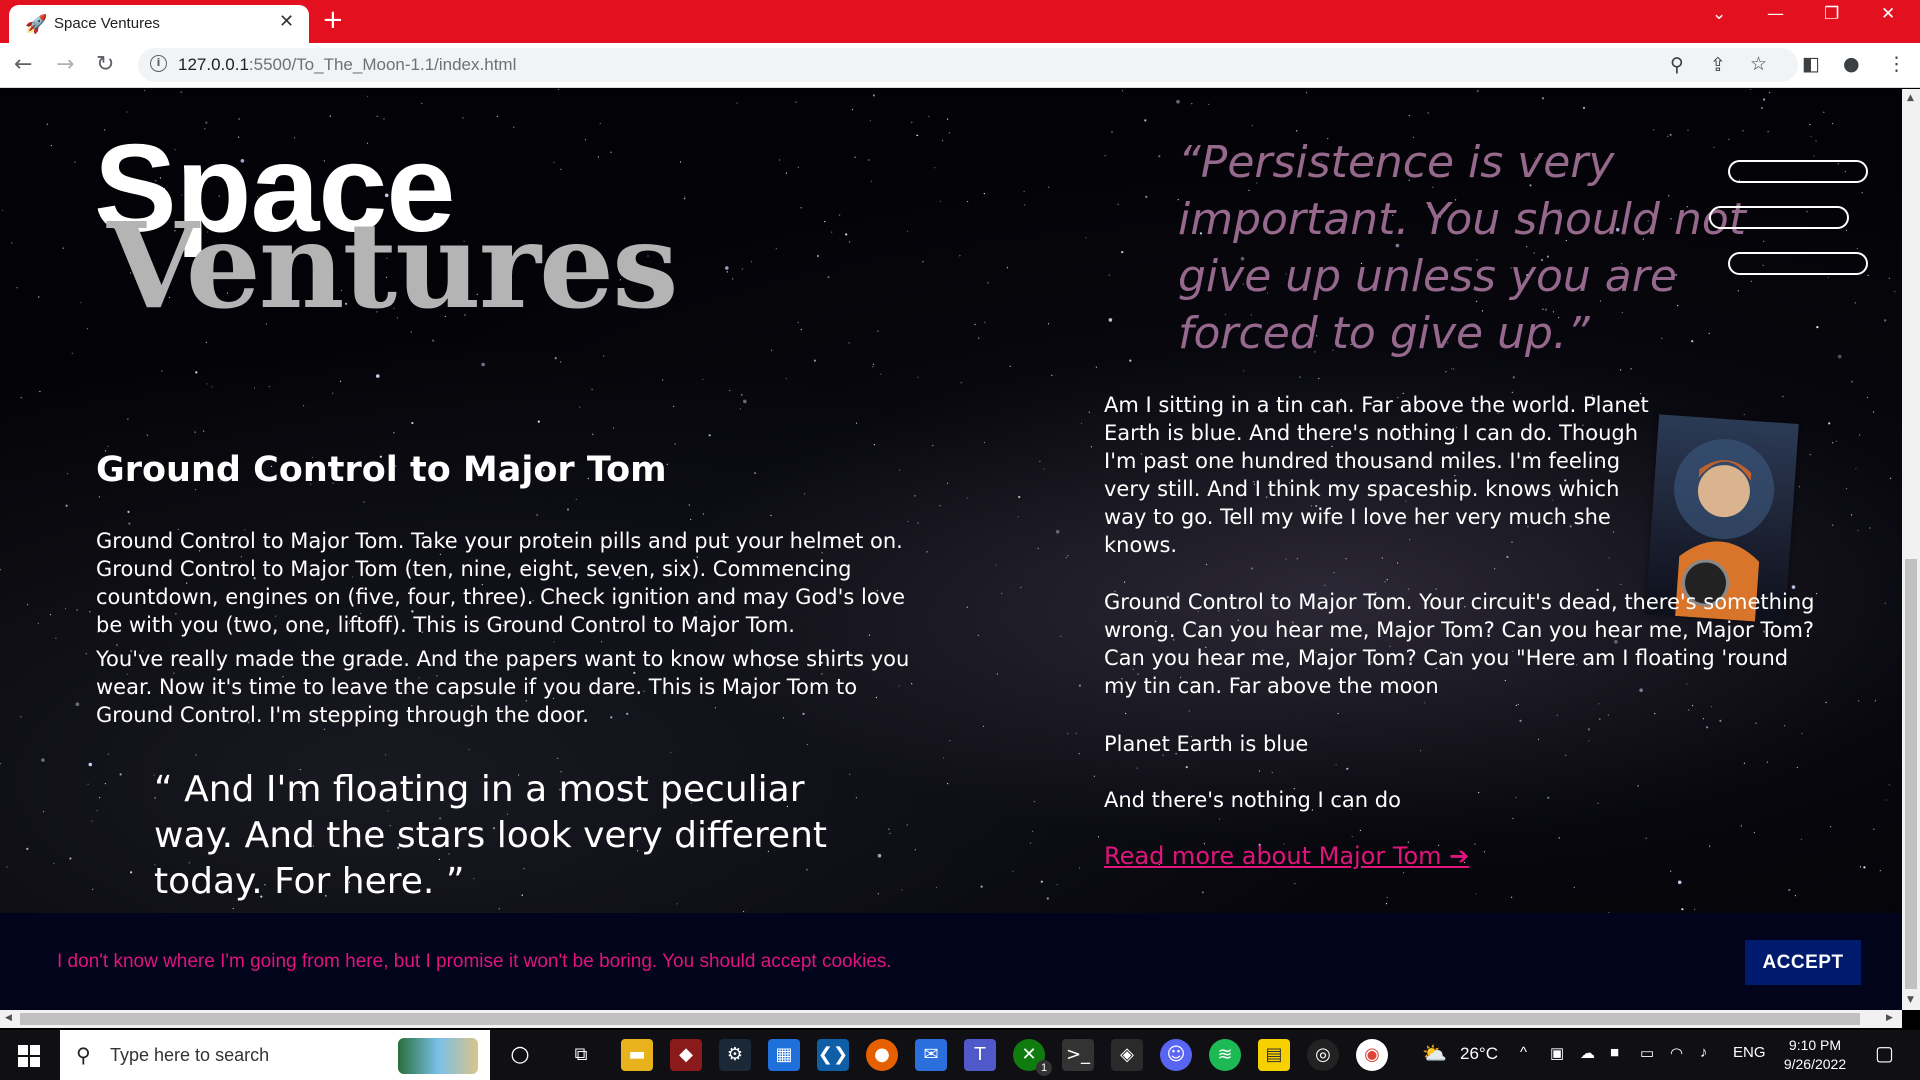  Describe the element at coordinates (1896, 64) in the screenshot. I see `kebab-menu-icon: ⋮` at that location.